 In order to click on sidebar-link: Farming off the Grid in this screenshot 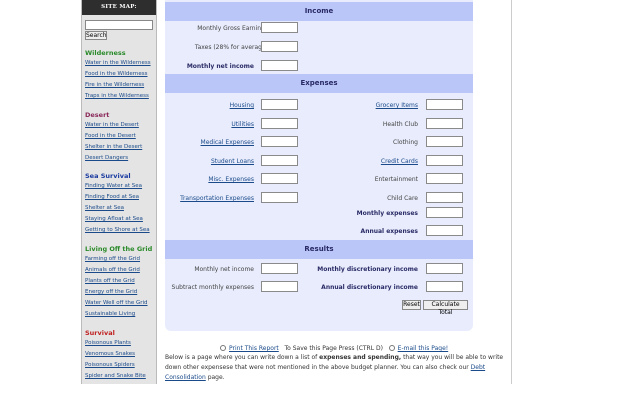, I will do `click(121, 259)`.